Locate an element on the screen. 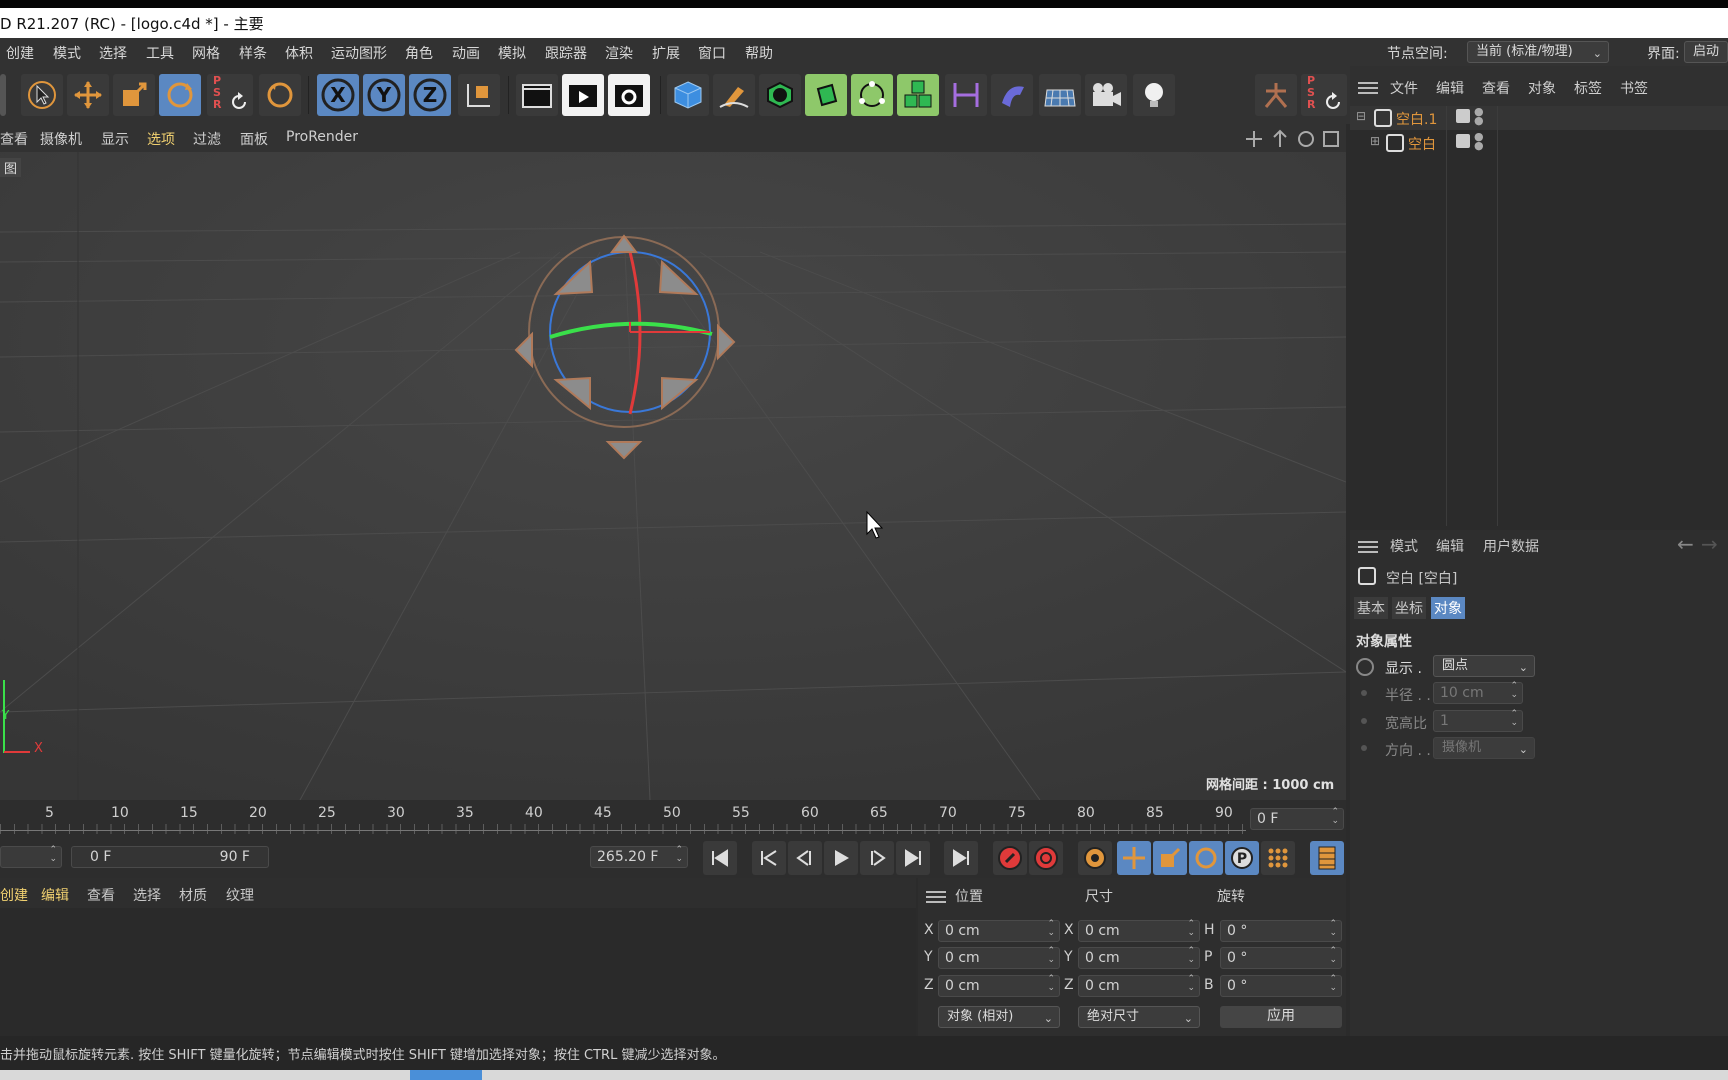 The height and width of the screenshot is (1080, 1728). om-menu-object: 对象 is located at coordinates (1542, 88).